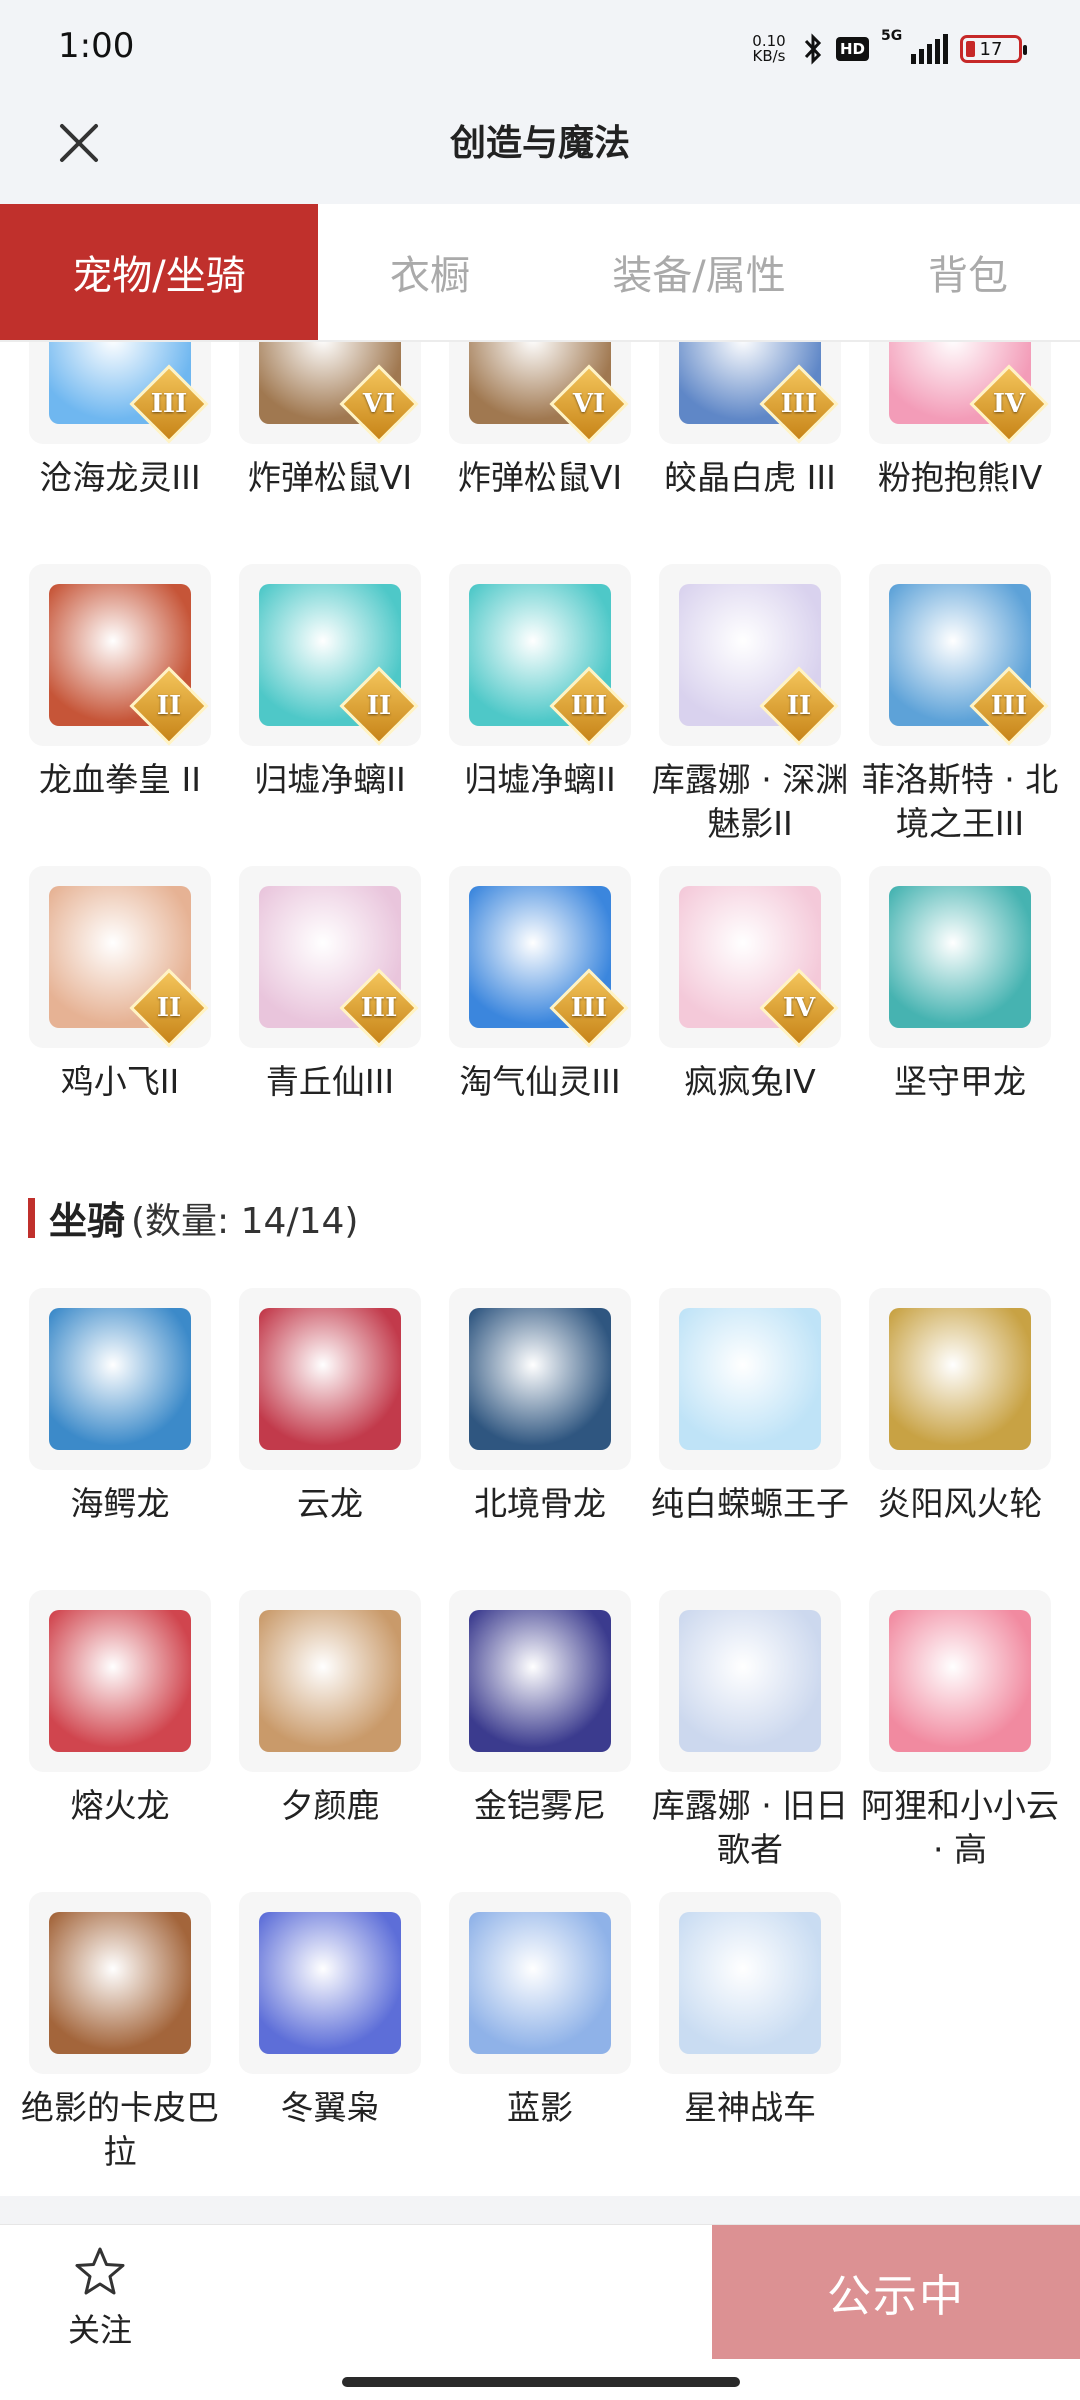  What do you see at coordinates (540, 393) in the screenshot?
I see `pet-thumbnail: VI` at bounding box center [540, 393].